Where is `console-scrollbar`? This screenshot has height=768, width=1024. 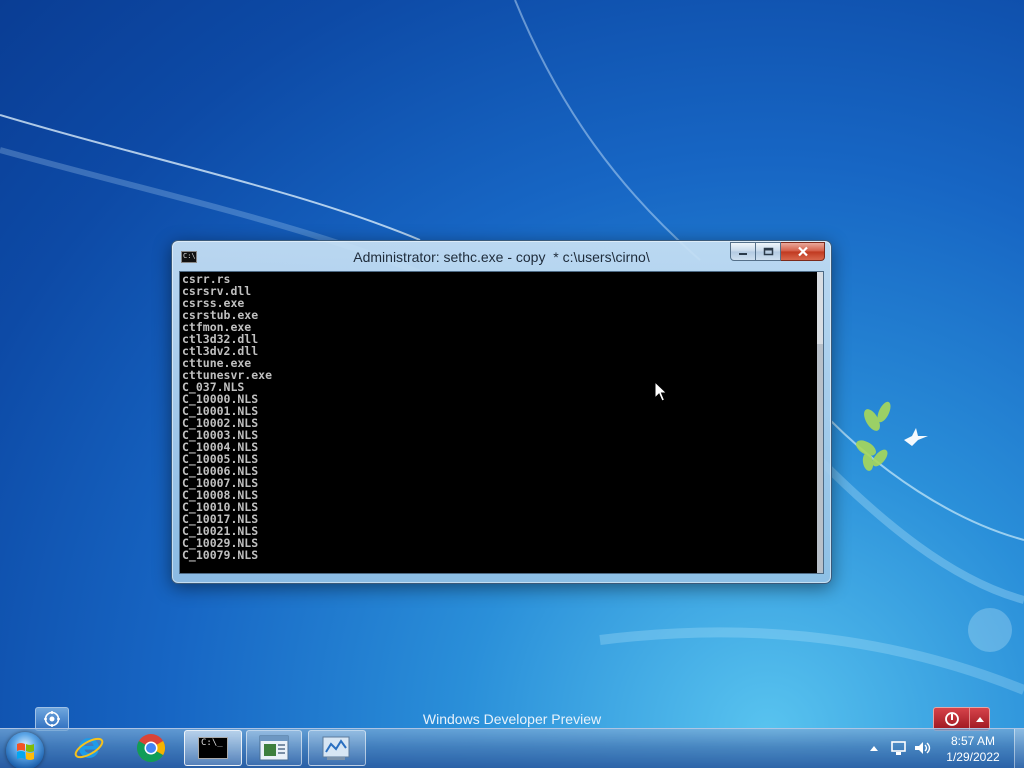
console-scrollbar is located at coordinates (820, 422).